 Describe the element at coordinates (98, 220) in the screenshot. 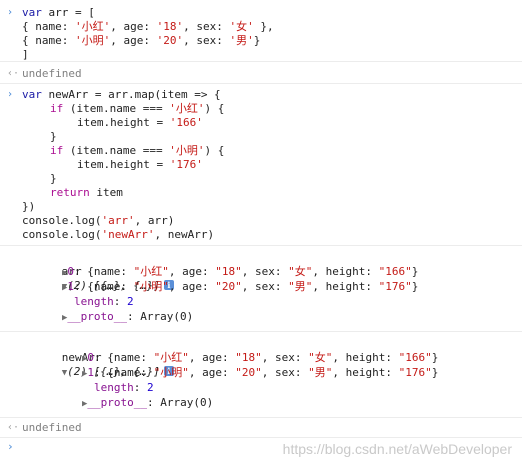

I see `code-line: console.log('arr', arr)` at that location.